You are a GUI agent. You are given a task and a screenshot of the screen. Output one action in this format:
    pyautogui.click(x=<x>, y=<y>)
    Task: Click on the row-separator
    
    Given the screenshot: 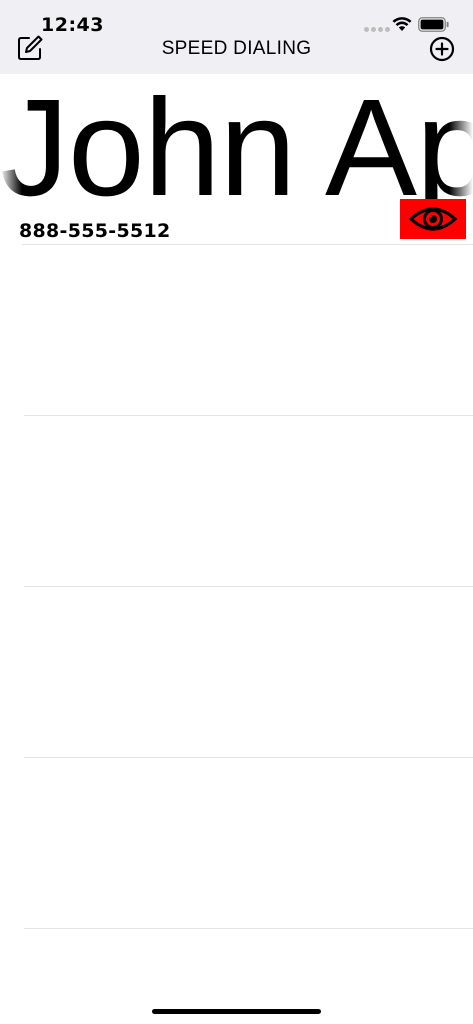 What is the action you would take?
    pyautogui.click(x=248, y=928)
    